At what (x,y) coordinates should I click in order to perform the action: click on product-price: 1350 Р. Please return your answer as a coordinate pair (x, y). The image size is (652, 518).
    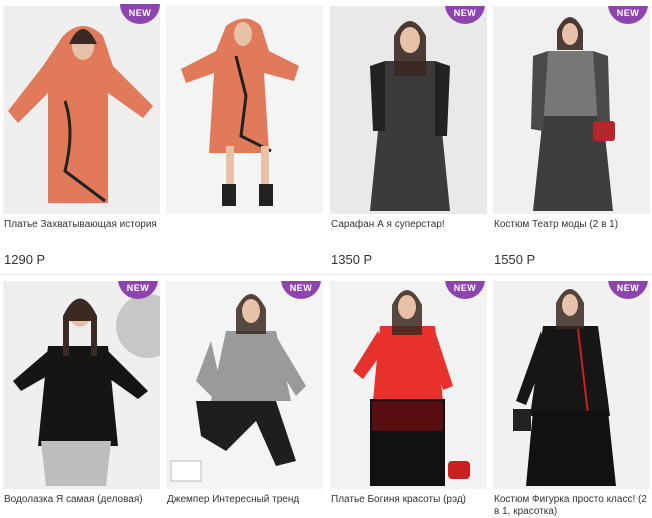
    Looking at the image, I should click on (352, 259).